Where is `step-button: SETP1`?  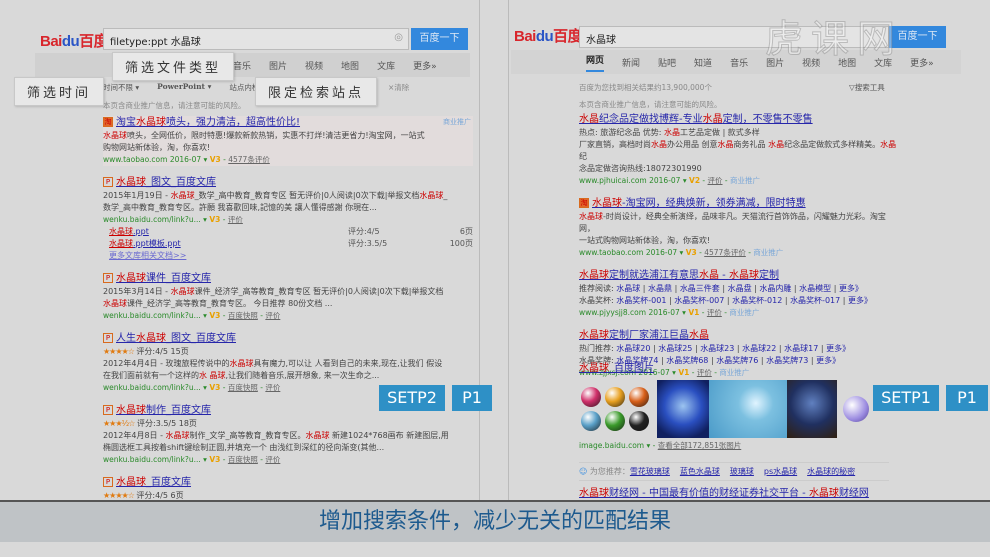 step-button: SETP1 is located at coordinates (906, 398).